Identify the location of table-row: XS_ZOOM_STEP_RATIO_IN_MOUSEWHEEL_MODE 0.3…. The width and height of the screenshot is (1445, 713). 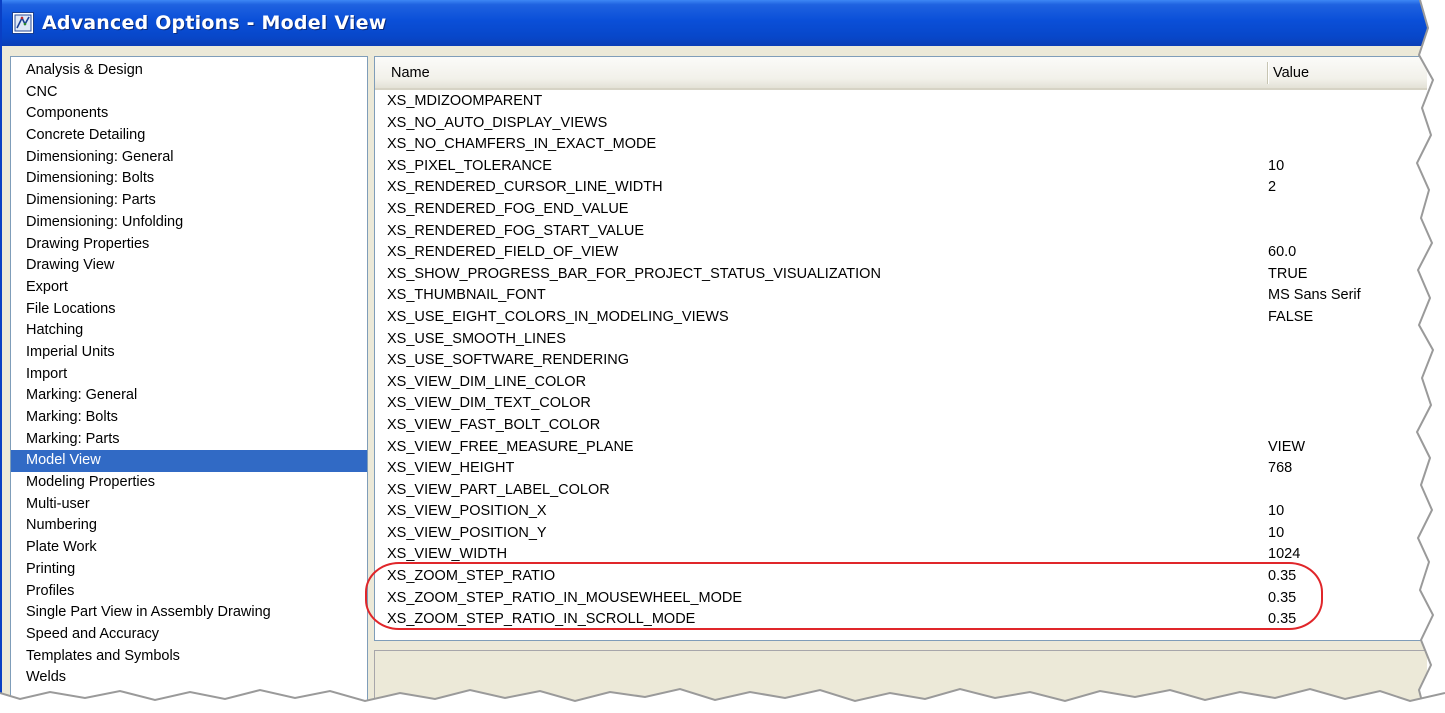
(901, 599).